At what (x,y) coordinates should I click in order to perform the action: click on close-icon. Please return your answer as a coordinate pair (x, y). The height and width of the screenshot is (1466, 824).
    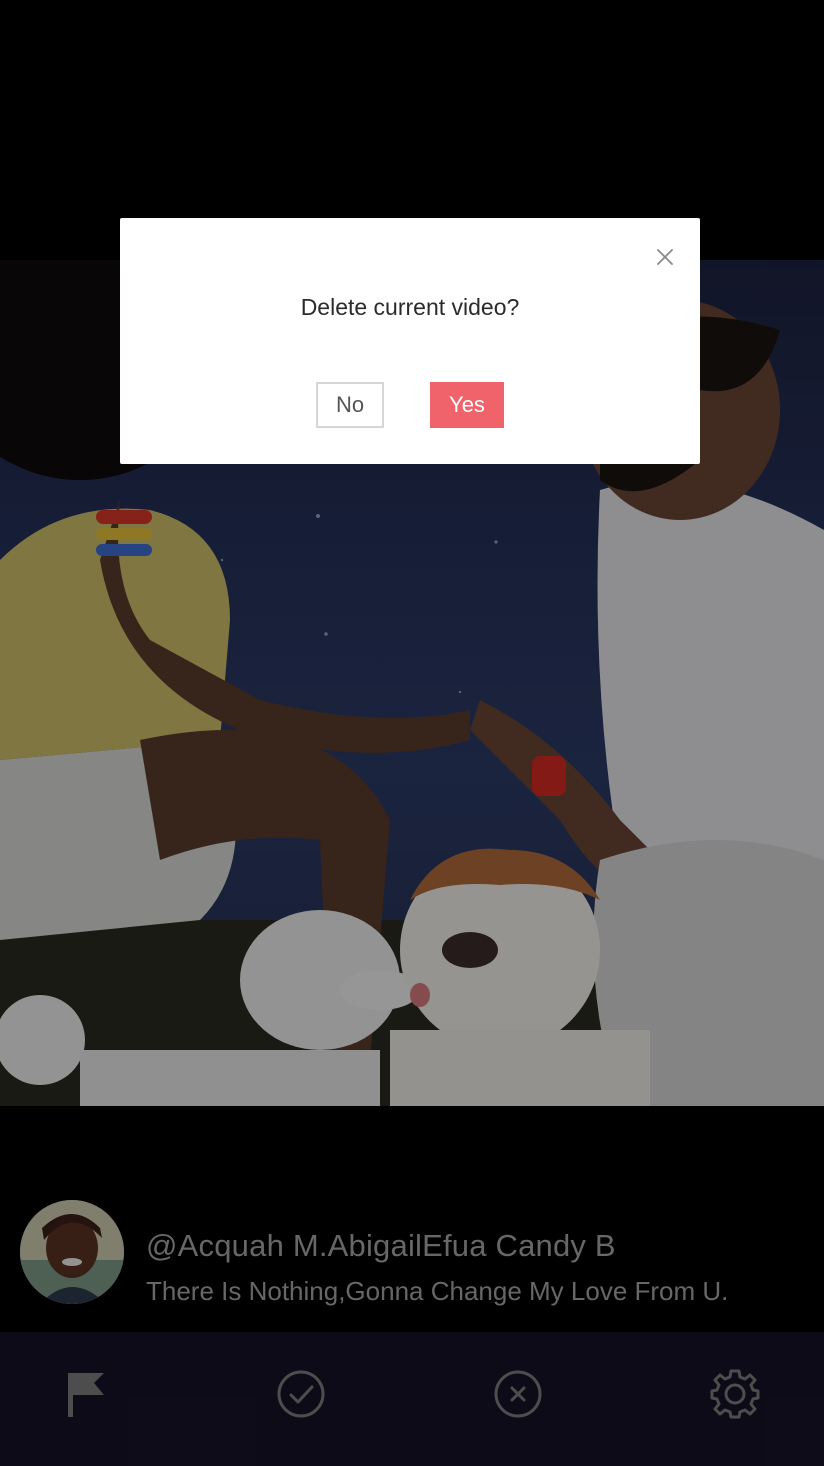
    Looking at the image, I should click on (665, 257).